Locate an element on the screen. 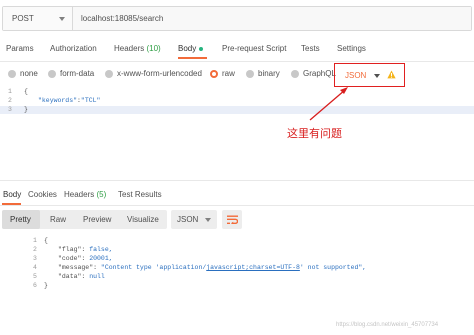 This screenshot has height=335, width=474. tab-response-body: Body is located at coordinates (11, 197).